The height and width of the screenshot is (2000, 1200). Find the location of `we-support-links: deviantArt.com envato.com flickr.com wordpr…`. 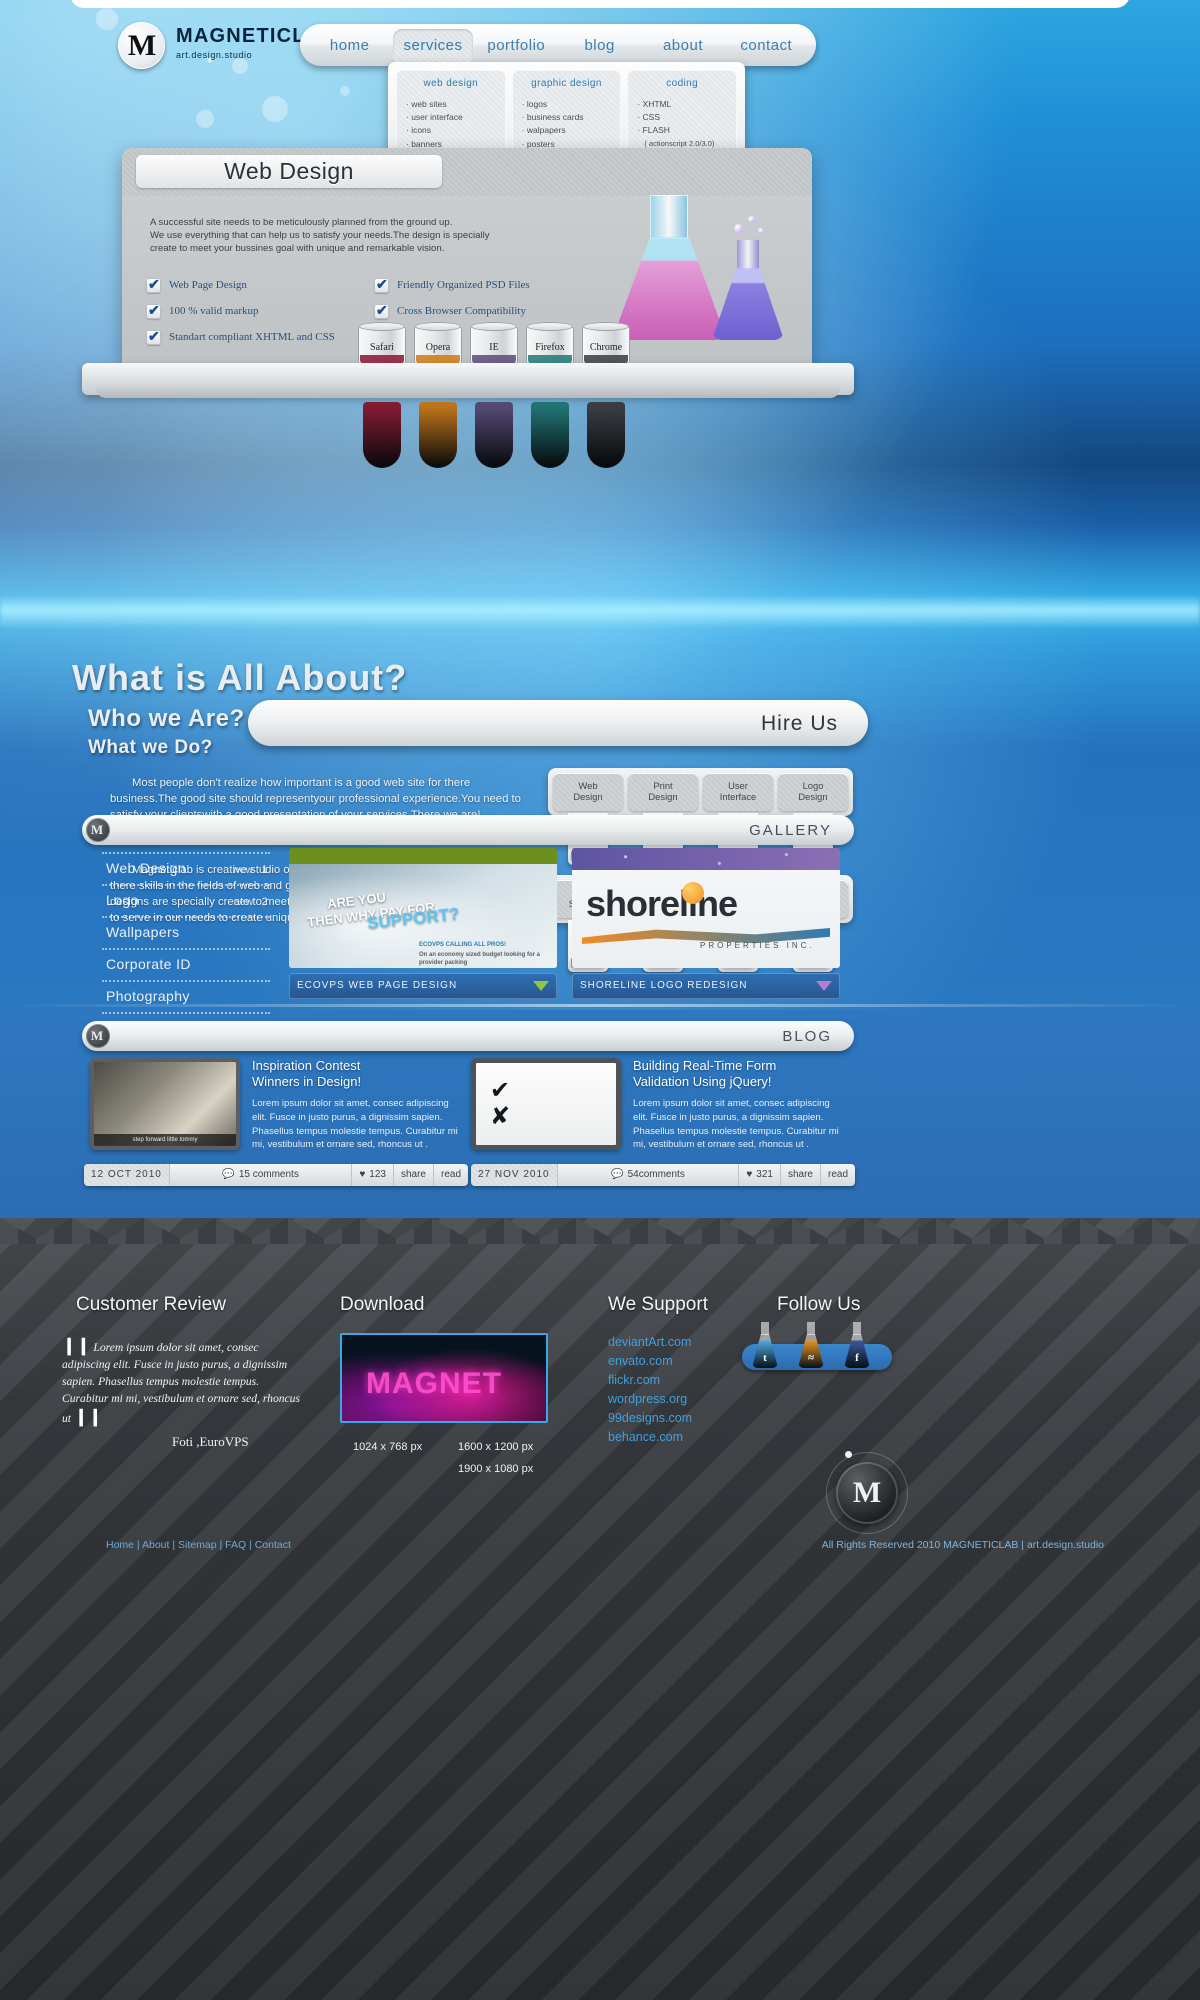

we-support-links: deviantArt.com envato.com flickr.com wordpr… is located at coordinates (650, 1390).